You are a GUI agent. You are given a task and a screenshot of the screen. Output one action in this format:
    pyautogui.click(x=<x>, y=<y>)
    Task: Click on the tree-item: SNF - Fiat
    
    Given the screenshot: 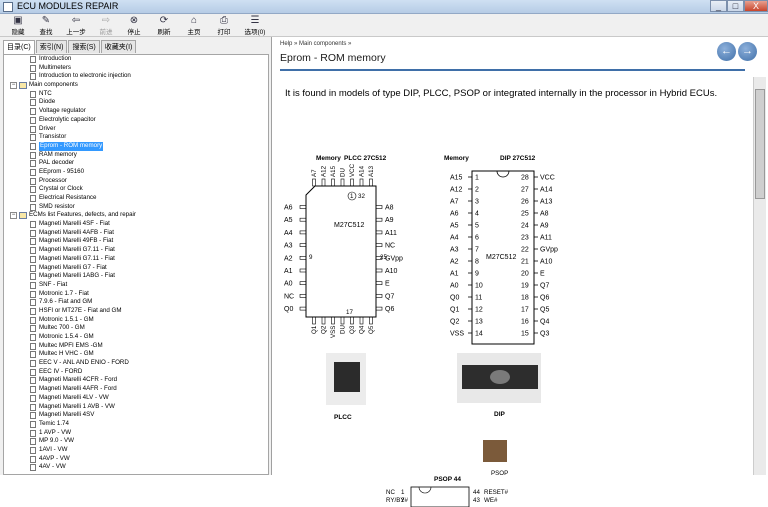 What is the action you would take?
    pyautogui.click(x=136, y=285)
    